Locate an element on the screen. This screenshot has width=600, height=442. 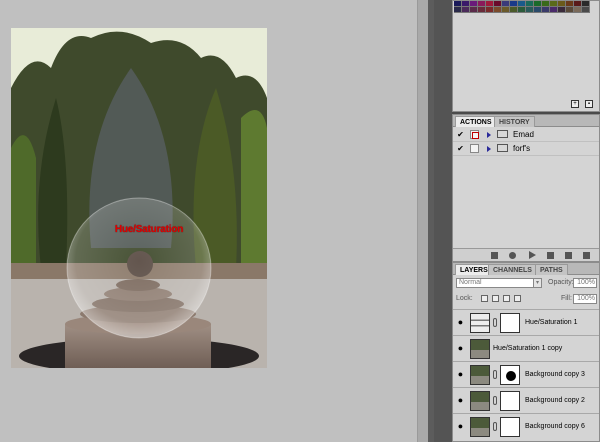
layer-row: ● Background copy 2 is located at coordinates (526, 400).